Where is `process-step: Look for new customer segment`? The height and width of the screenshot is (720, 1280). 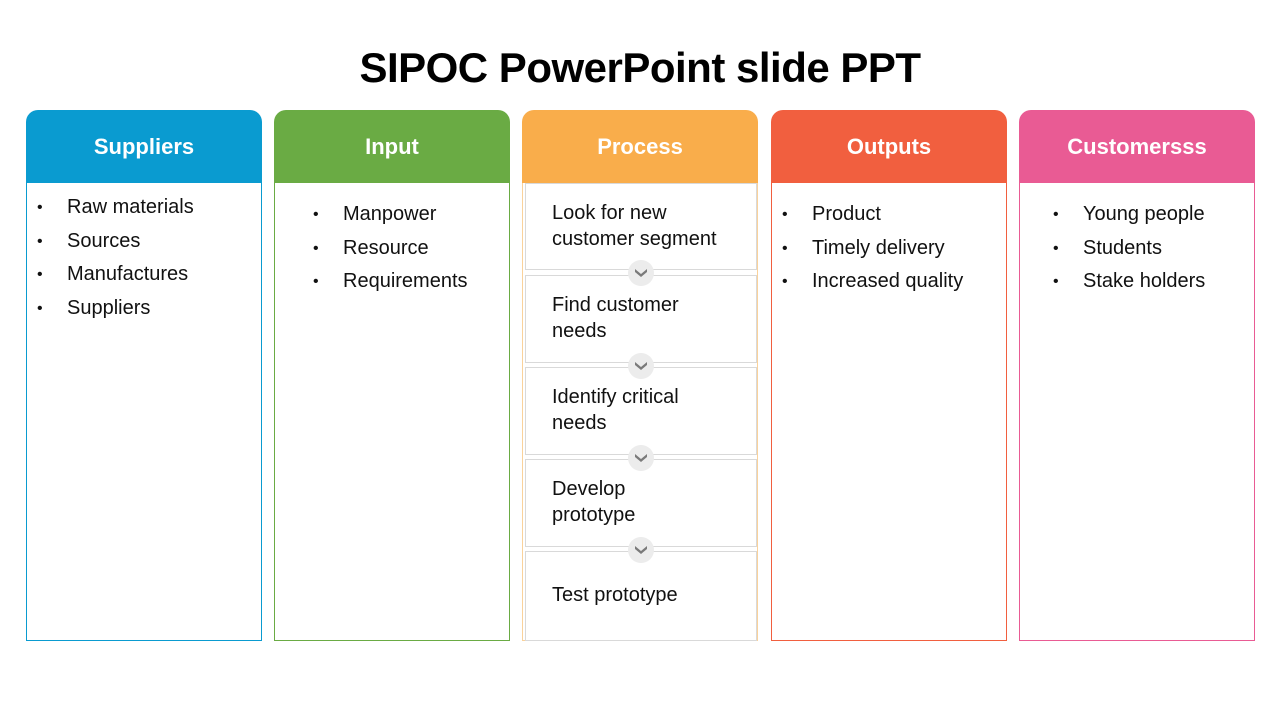
process-step: Look for new customer segment is located at coordinates (641, 226).